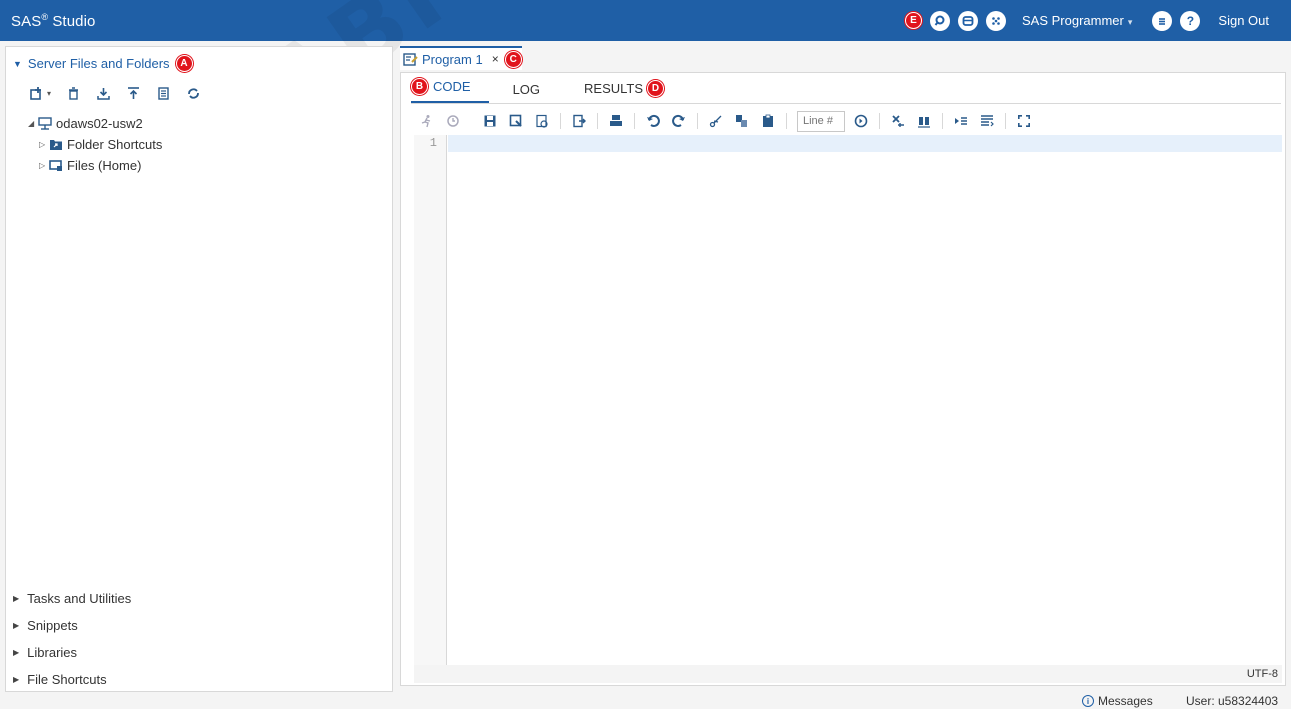 Image resolution: width=1291 pixels, height=709 pixels. What do you see at coordinates (865, 143) in the screenshot?
I see `active-line-highlight` at bounding box center [865, 143].